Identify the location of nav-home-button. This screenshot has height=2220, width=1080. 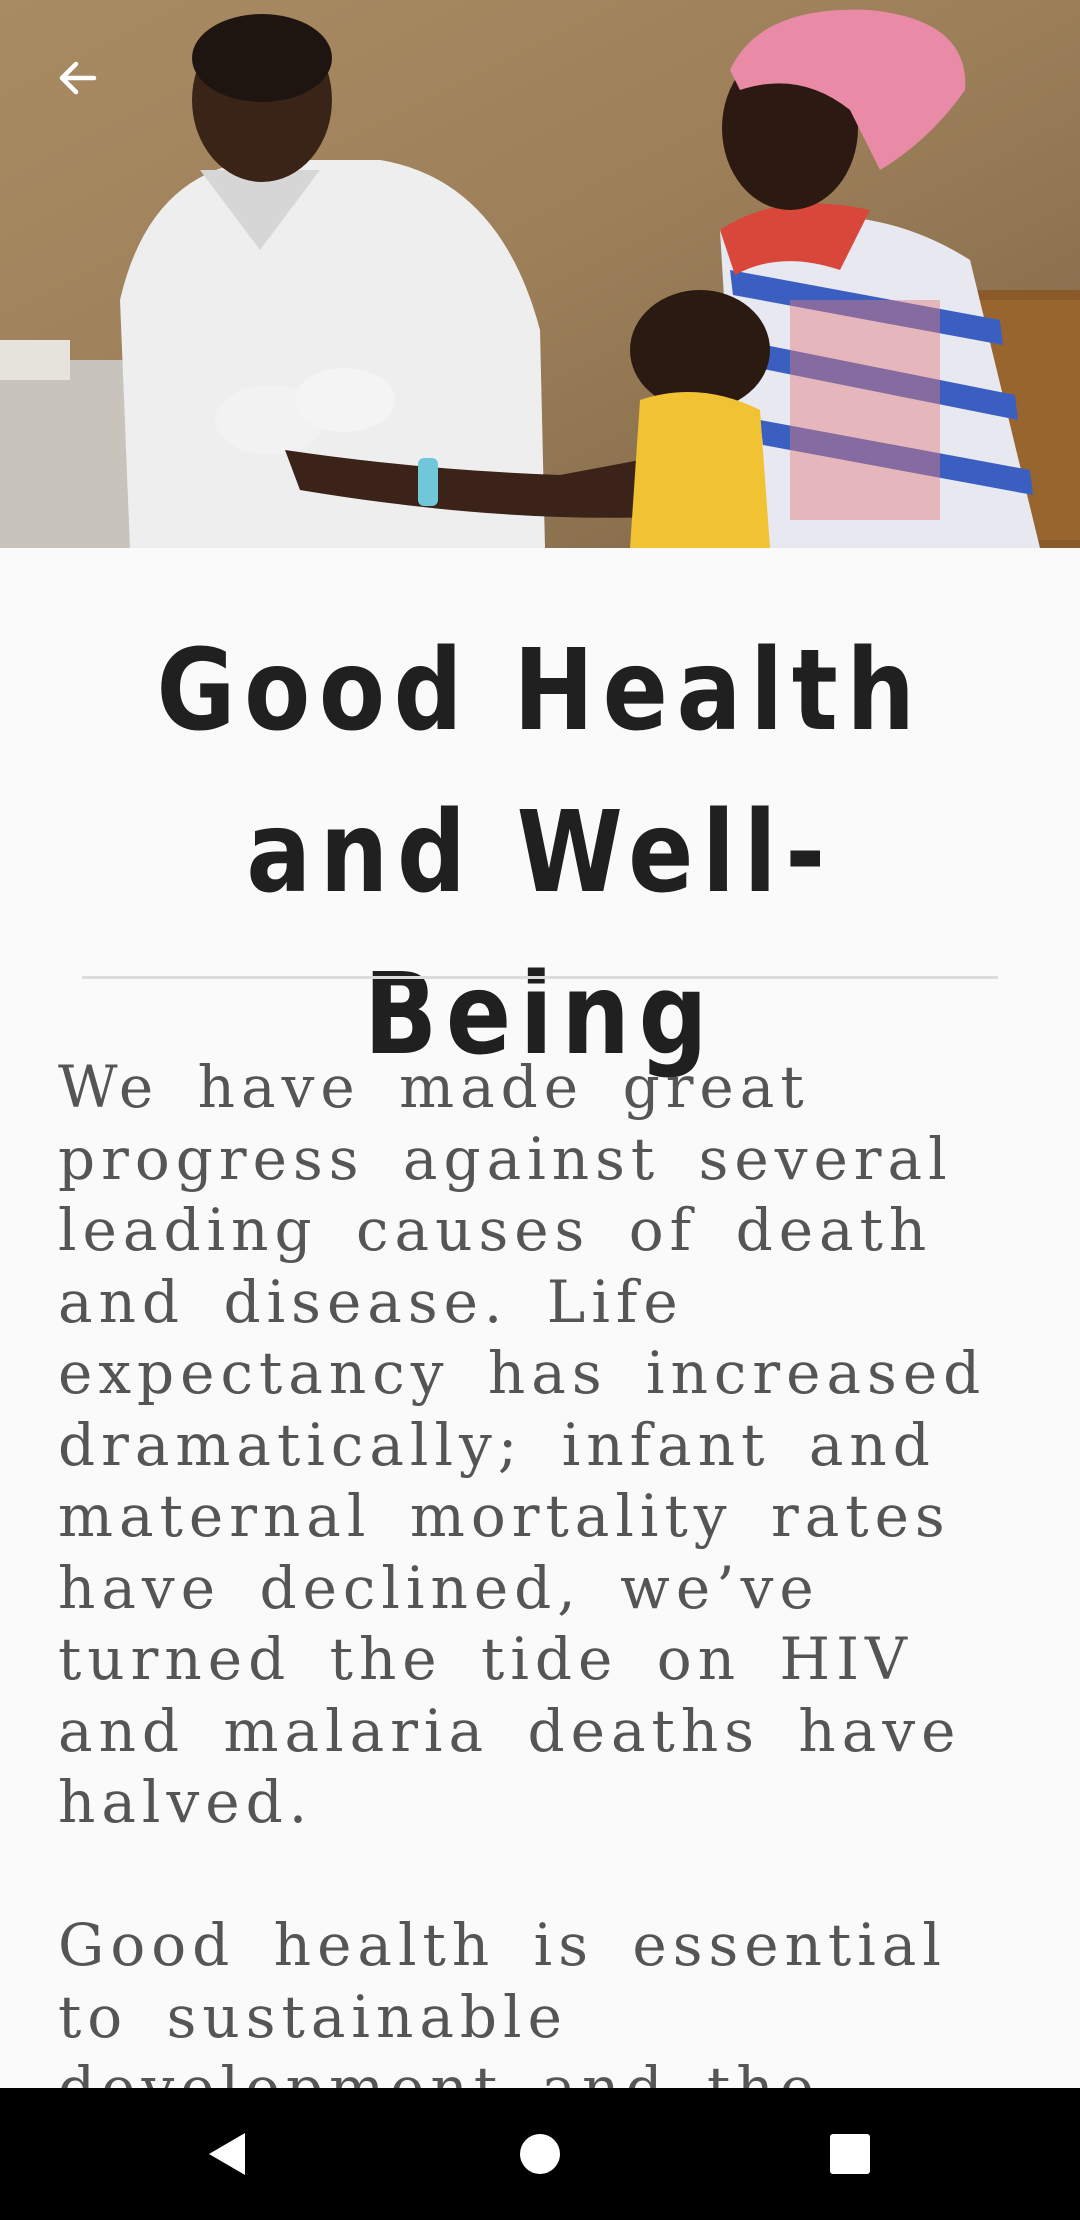
(540, 2154).